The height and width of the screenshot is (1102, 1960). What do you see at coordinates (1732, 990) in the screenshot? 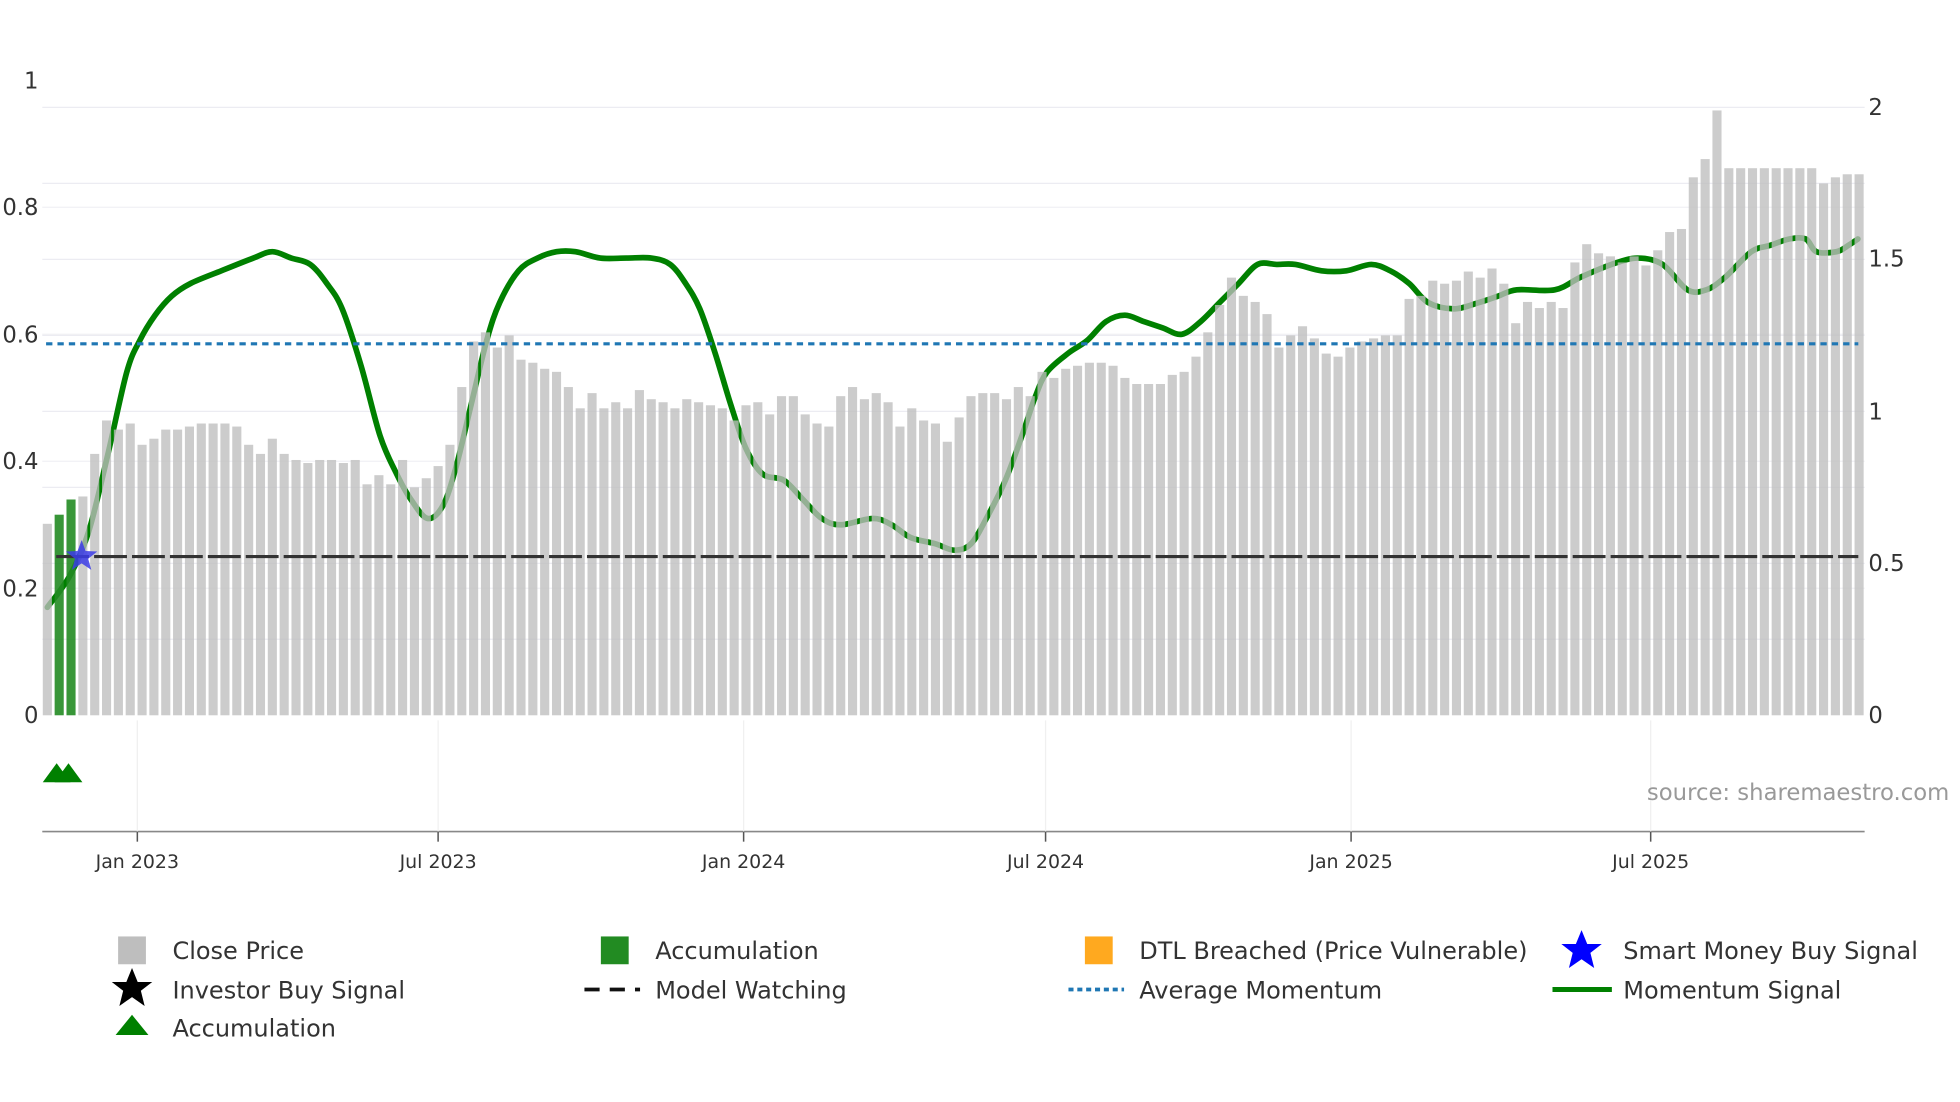
I see `legend-label: Momentum Signal` at bounding box center [1732, 990].